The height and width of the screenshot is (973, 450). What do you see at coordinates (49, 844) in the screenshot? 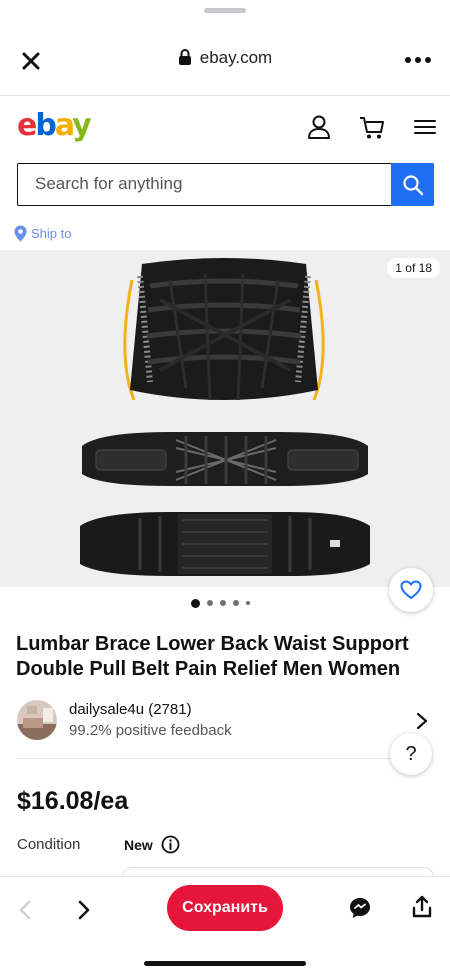
I see `condition-label: Condition` at bounding box center [49, 844].